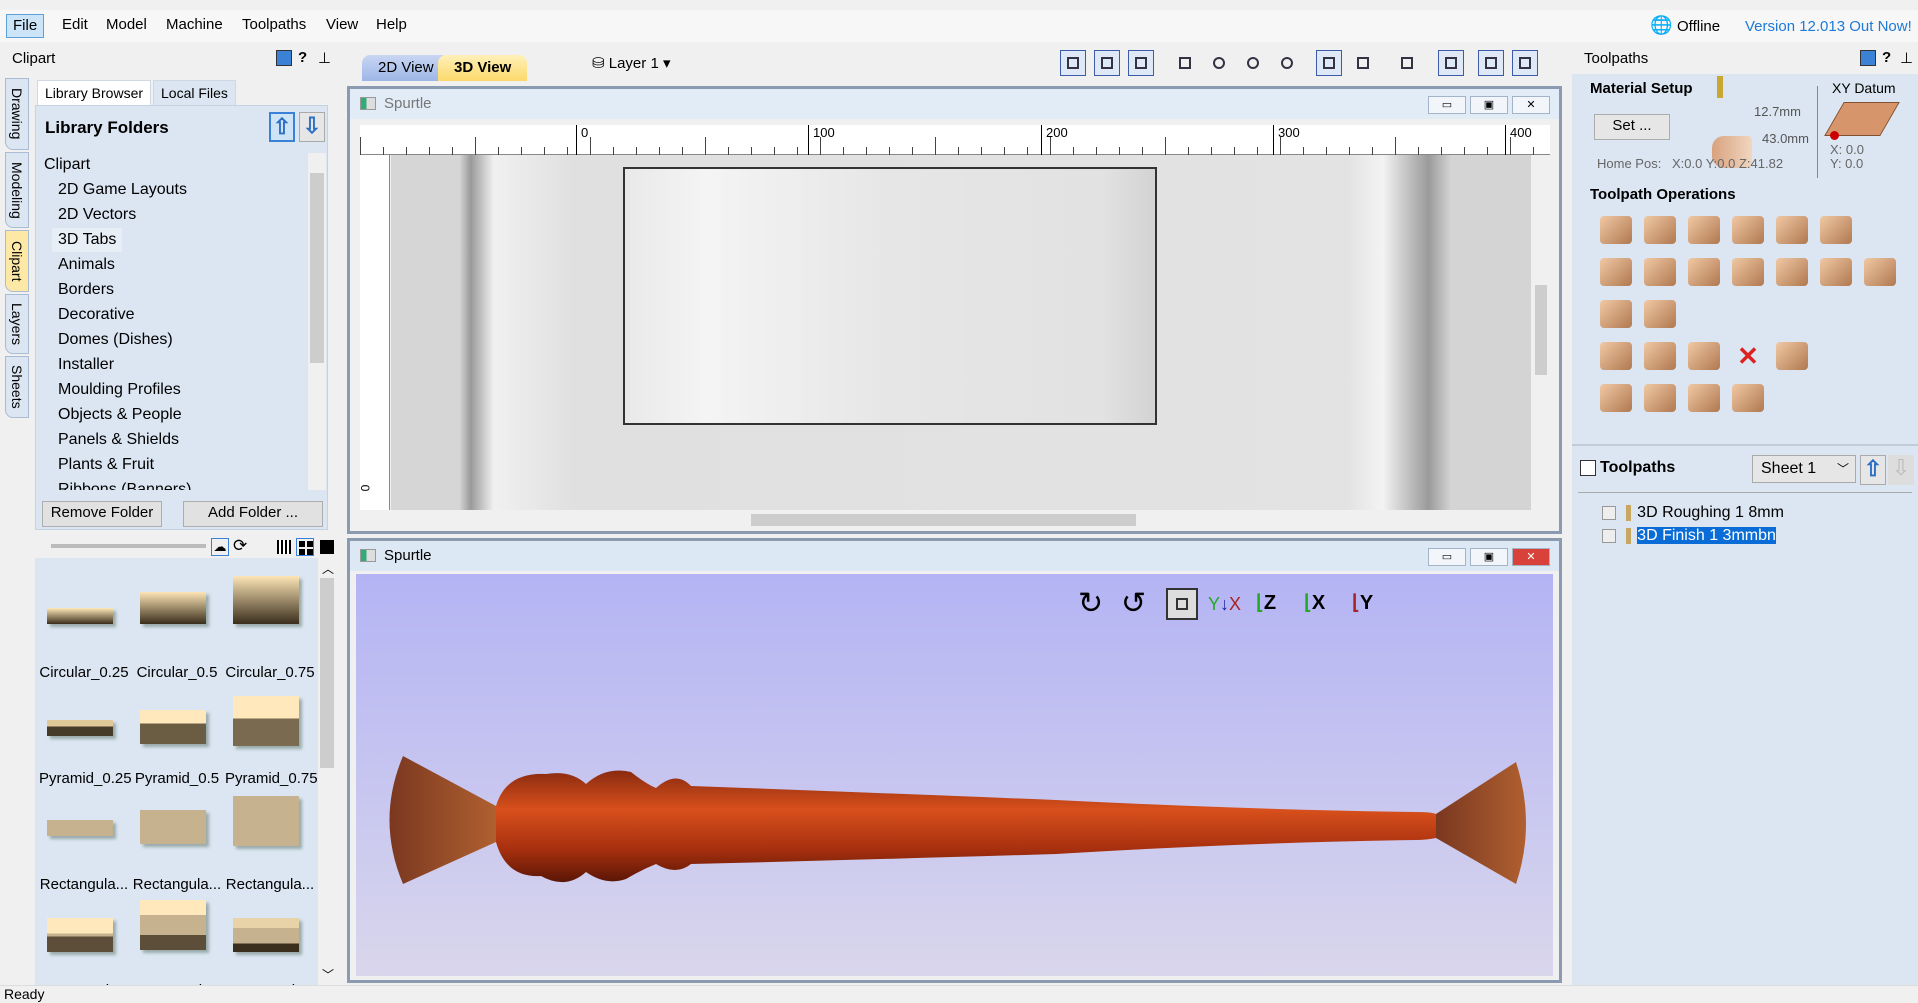  Describe the element at coordinates (1363, 63) in the screenshot. I see `toolpath-paths-icon` at that location.